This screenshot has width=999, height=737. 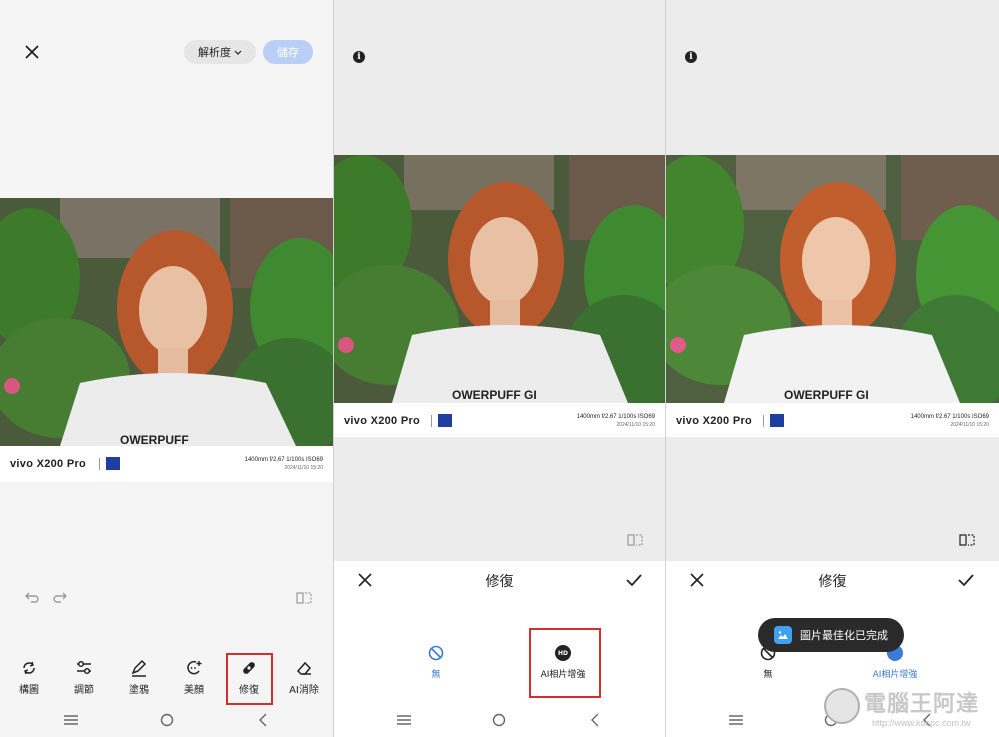 I want to click on mascot-icon, so click(x=842, y=706).